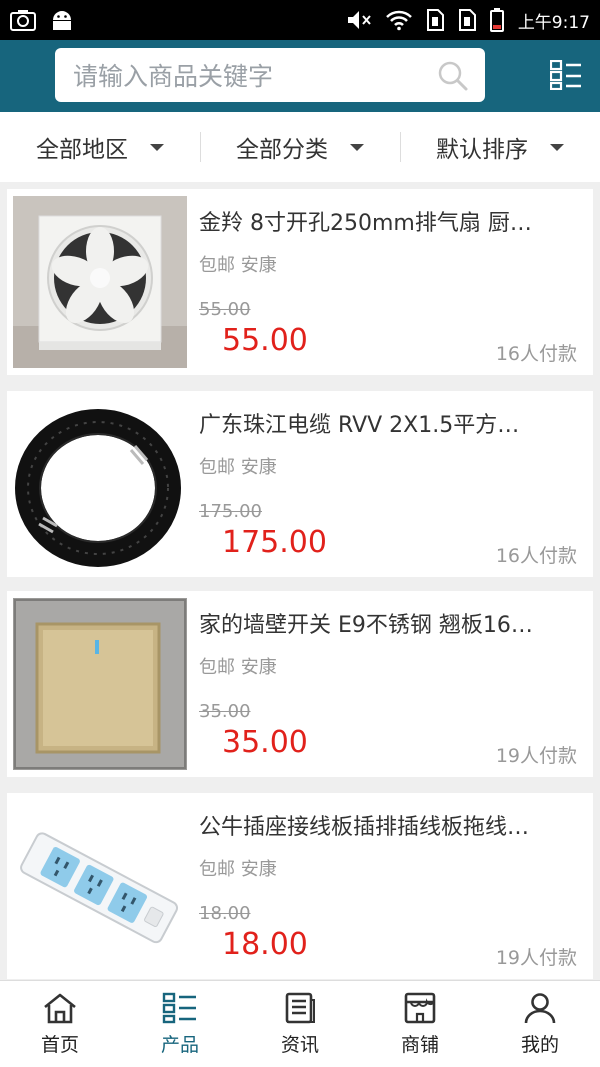  I want to click on mute-icon, so click(359, 20).